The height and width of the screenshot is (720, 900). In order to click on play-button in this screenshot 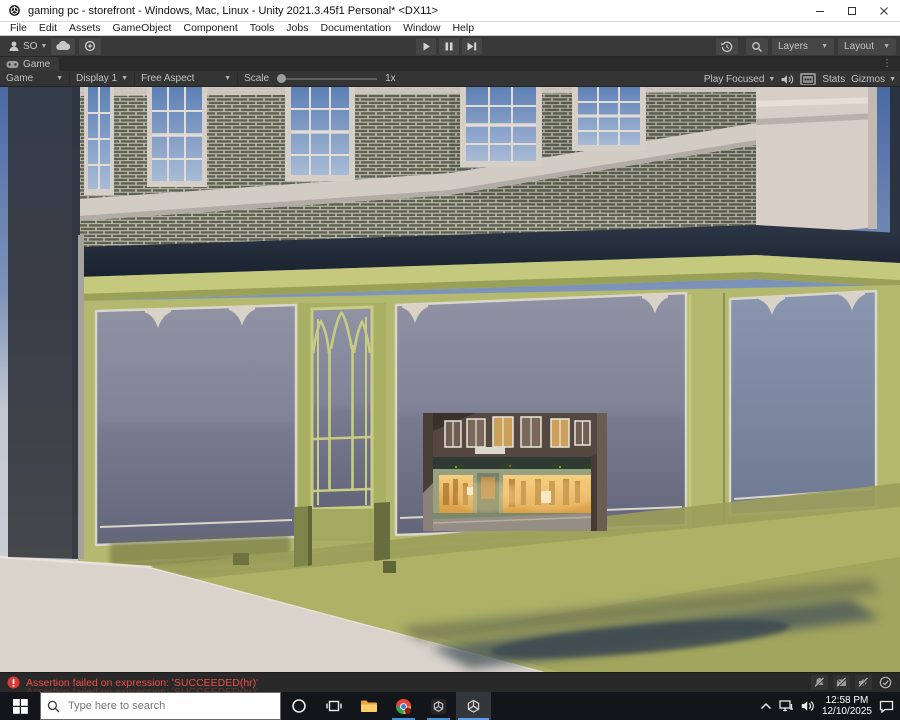, I will do `click(426, 46)`.